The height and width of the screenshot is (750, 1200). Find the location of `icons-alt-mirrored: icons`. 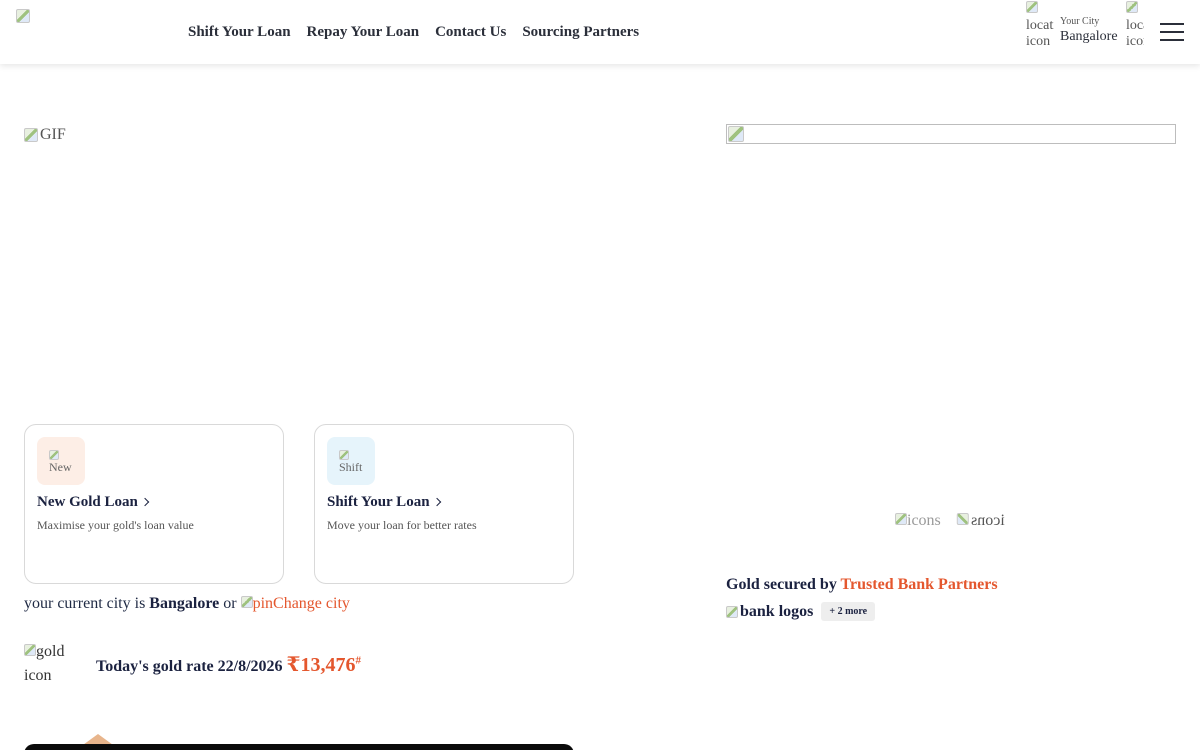

icons-alt-mirrored: icons is located at coordinates (988, 520).